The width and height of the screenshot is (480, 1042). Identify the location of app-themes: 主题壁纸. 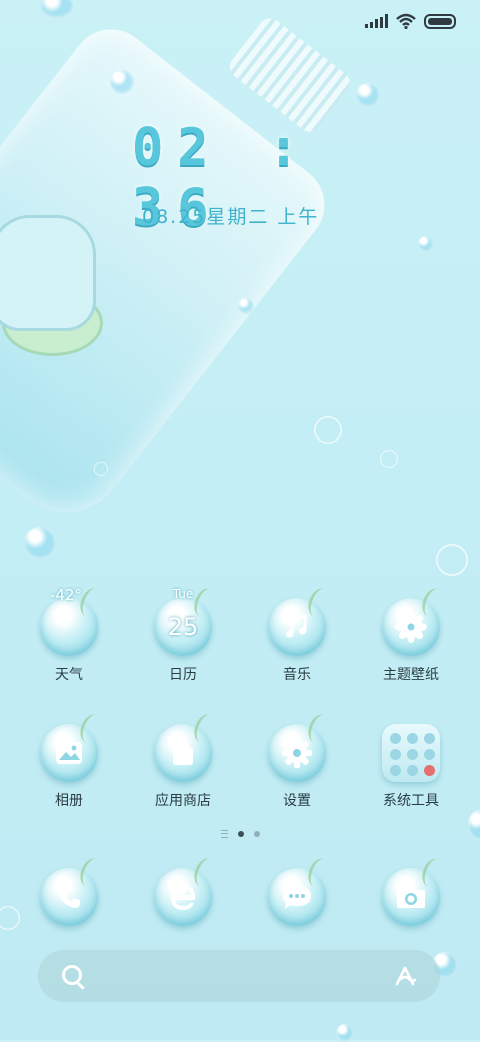
(411, 641).